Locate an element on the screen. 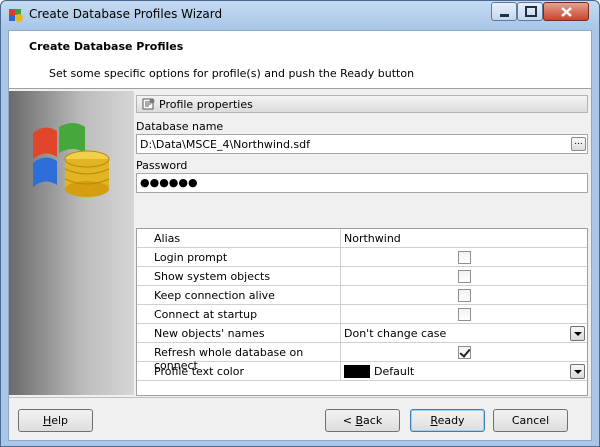  keep-connection-alive-checkbox is located at coordinates (464, 295).